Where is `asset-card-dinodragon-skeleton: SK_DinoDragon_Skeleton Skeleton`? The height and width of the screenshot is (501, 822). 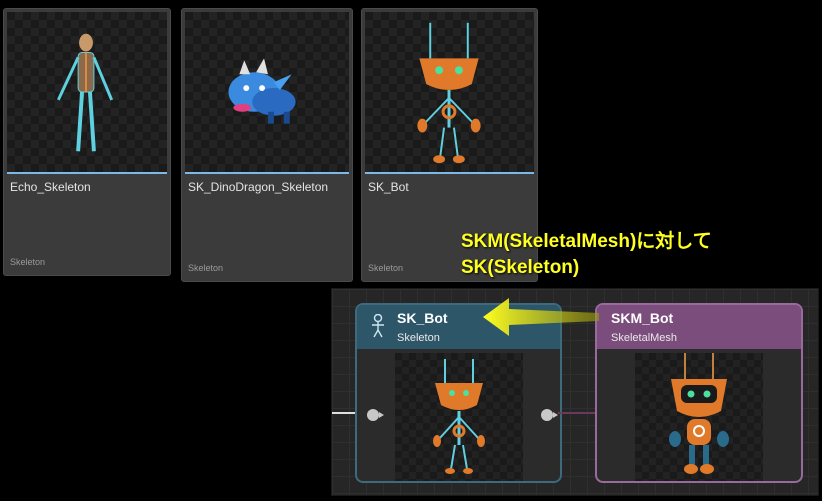
asset-card-dinodragon-skeleton: SK_DinoDragon_Skeleton Skeleton is located at coordinates (267, 145).